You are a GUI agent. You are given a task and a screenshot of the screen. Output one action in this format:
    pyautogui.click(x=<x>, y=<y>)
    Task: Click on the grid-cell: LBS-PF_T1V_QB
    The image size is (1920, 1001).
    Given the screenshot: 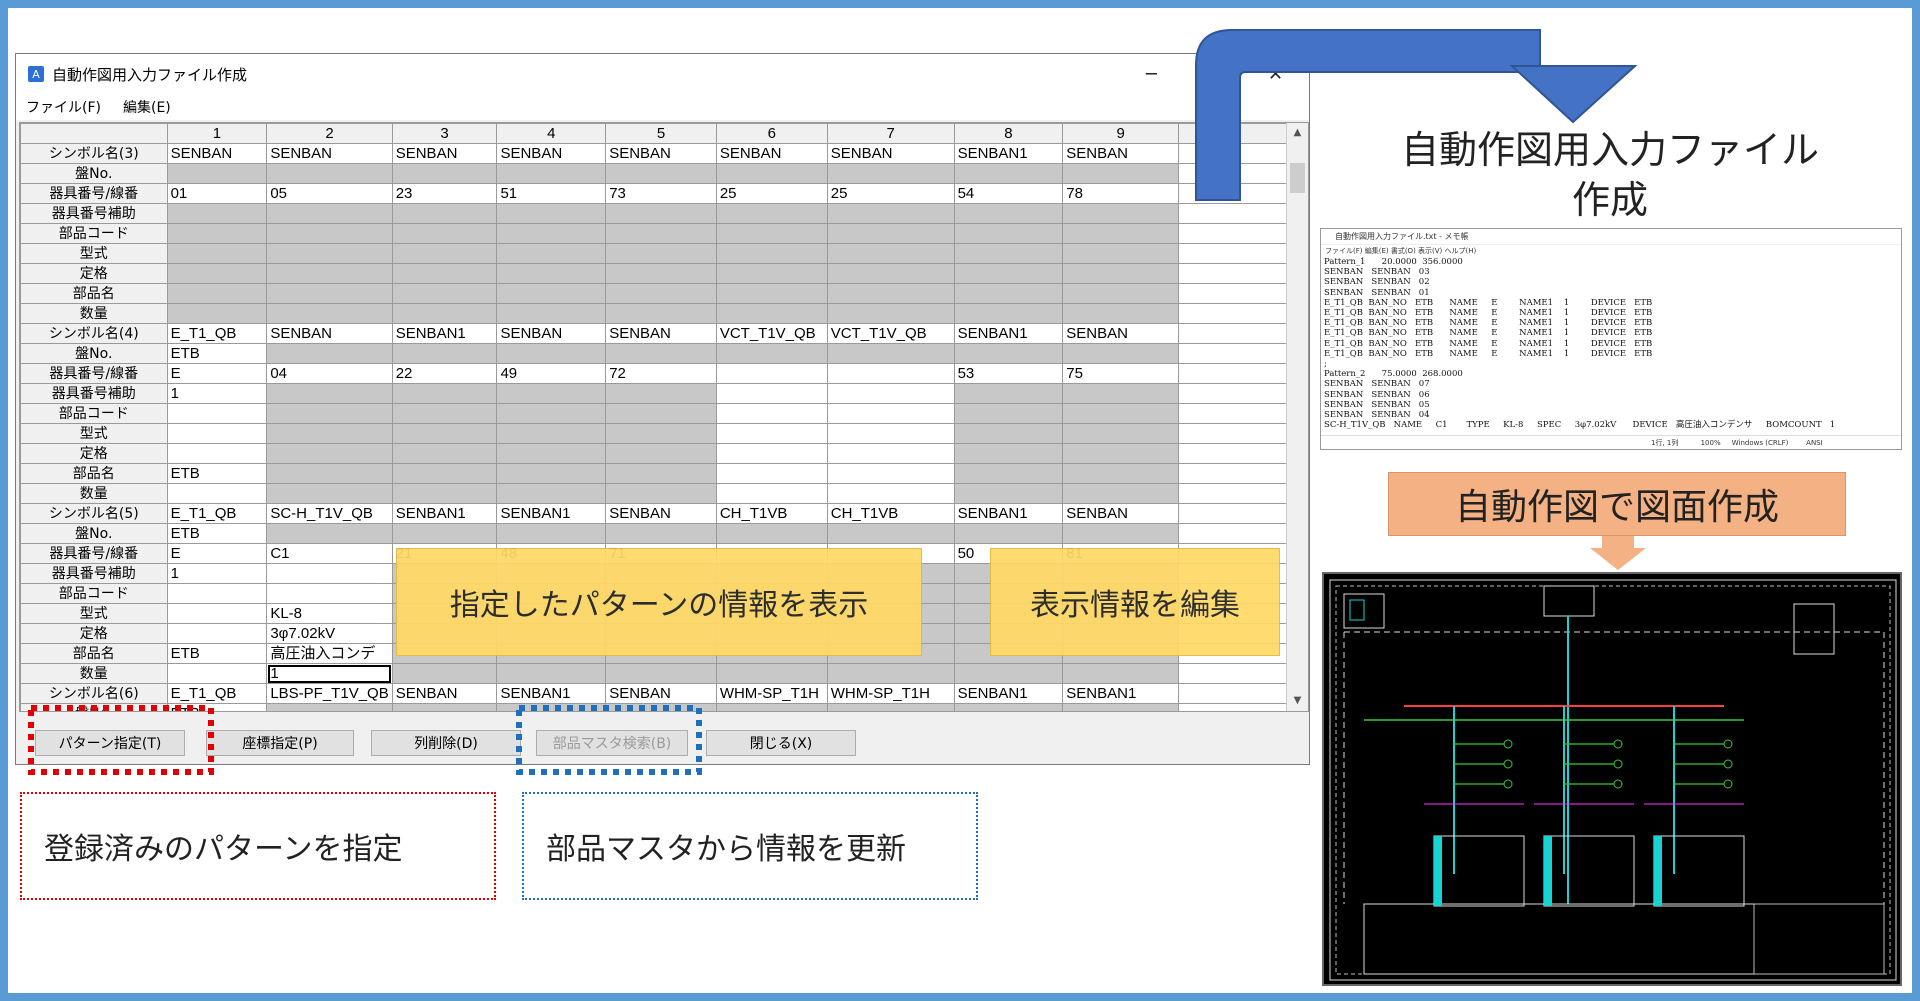 What is the action you would take?
    pyautogui.click(x=329, y=693)
    